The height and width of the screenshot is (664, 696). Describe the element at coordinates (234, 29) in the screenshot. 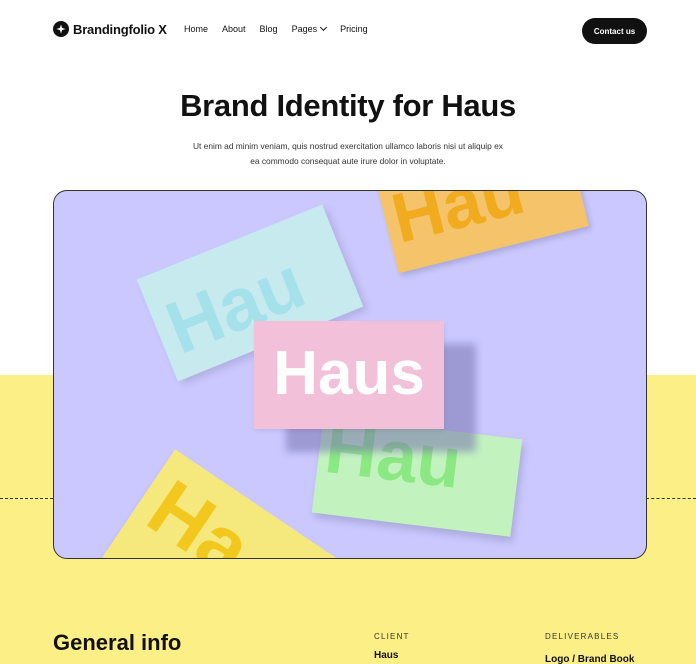

I see `nav-link-about: About` at that location.